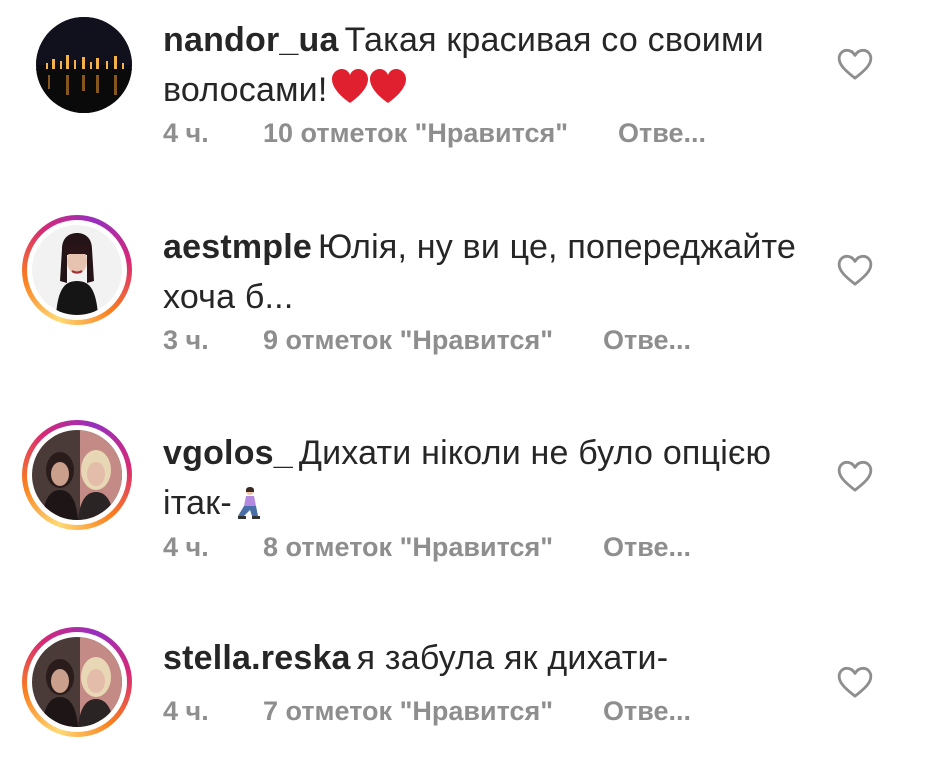  What do you see at coordinates (251, 40) in the screenshot?
I see `comment-username: nandor_ua` at bounding box center [251, 40].